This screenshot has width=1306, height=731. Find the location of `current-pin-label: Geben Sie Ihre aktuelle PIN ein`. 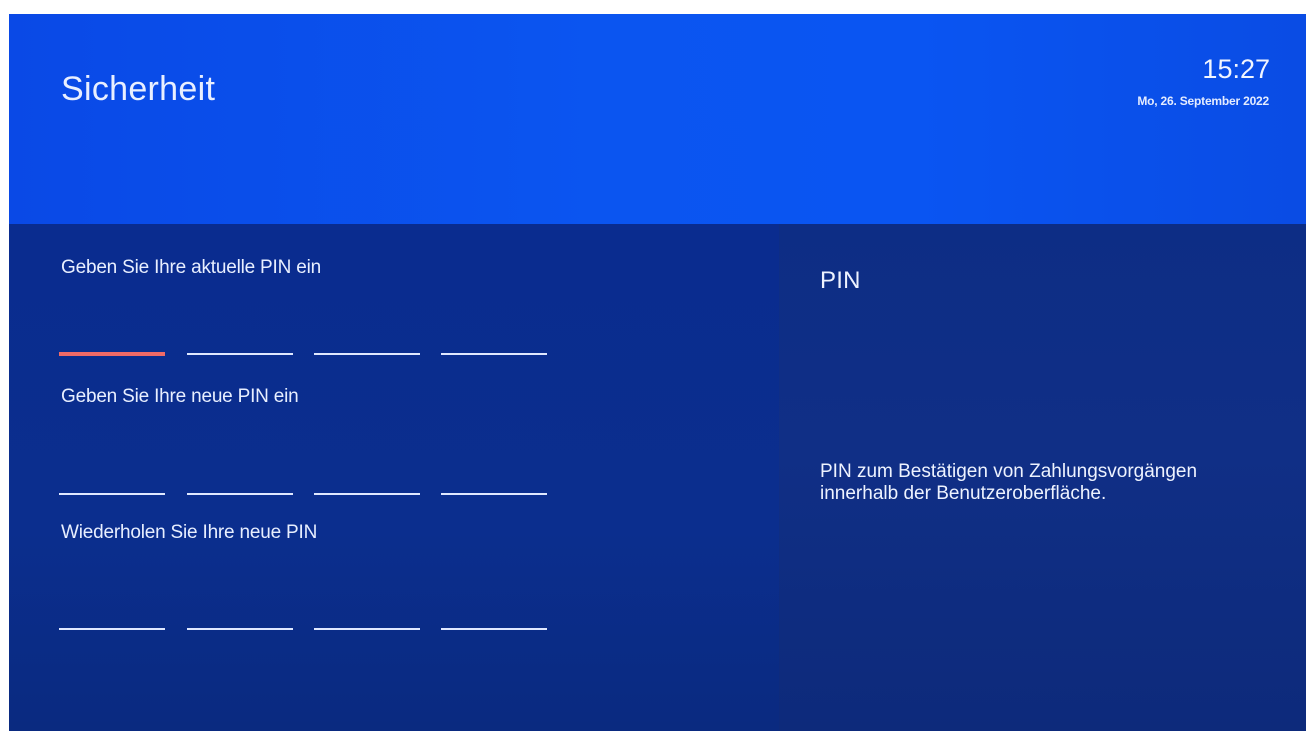

current-pin-label: Geben Sie Ihre aktuelle PIN ein is located at coordinates (191, 267).